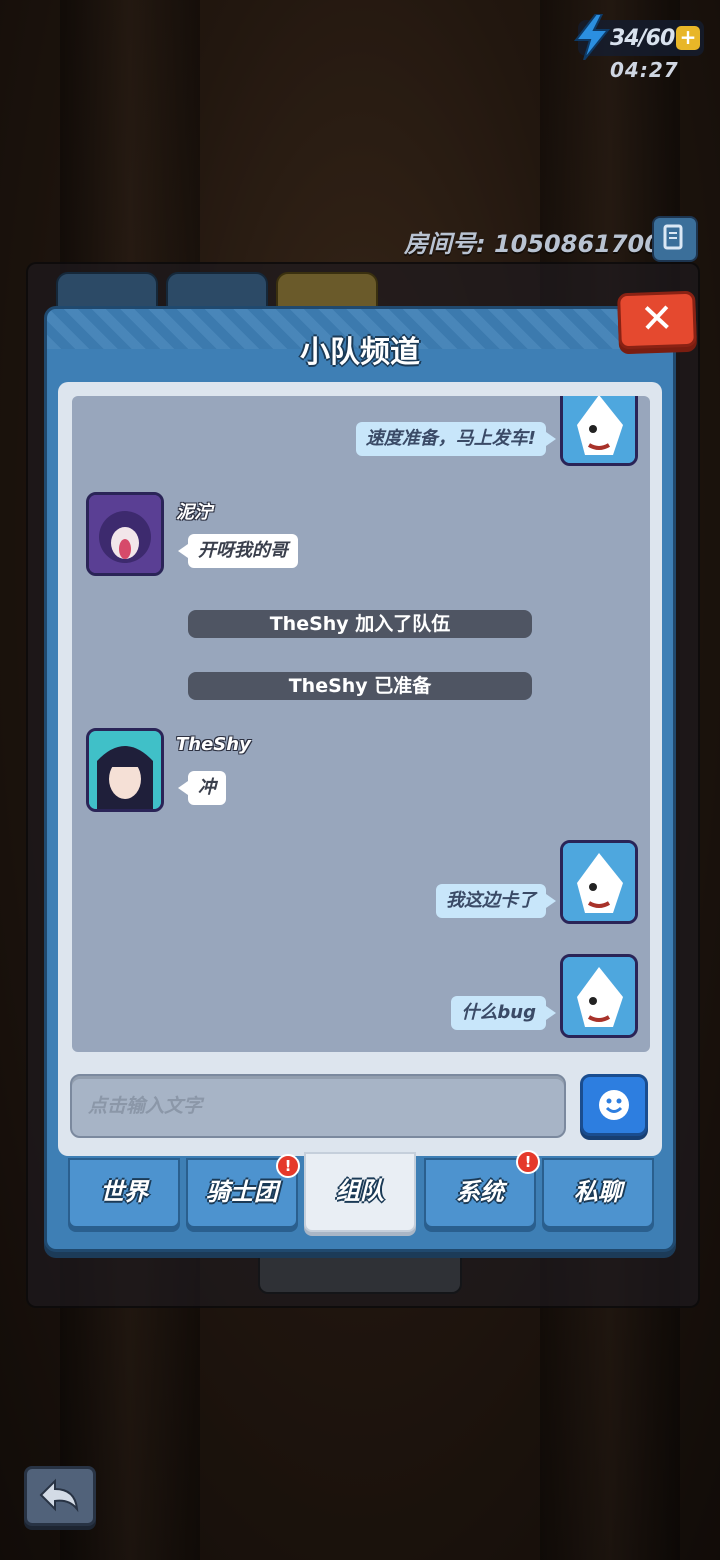 This screenshot has height=1560, width=720. I want to click on energy-value: 34/60, so click(642, 38).